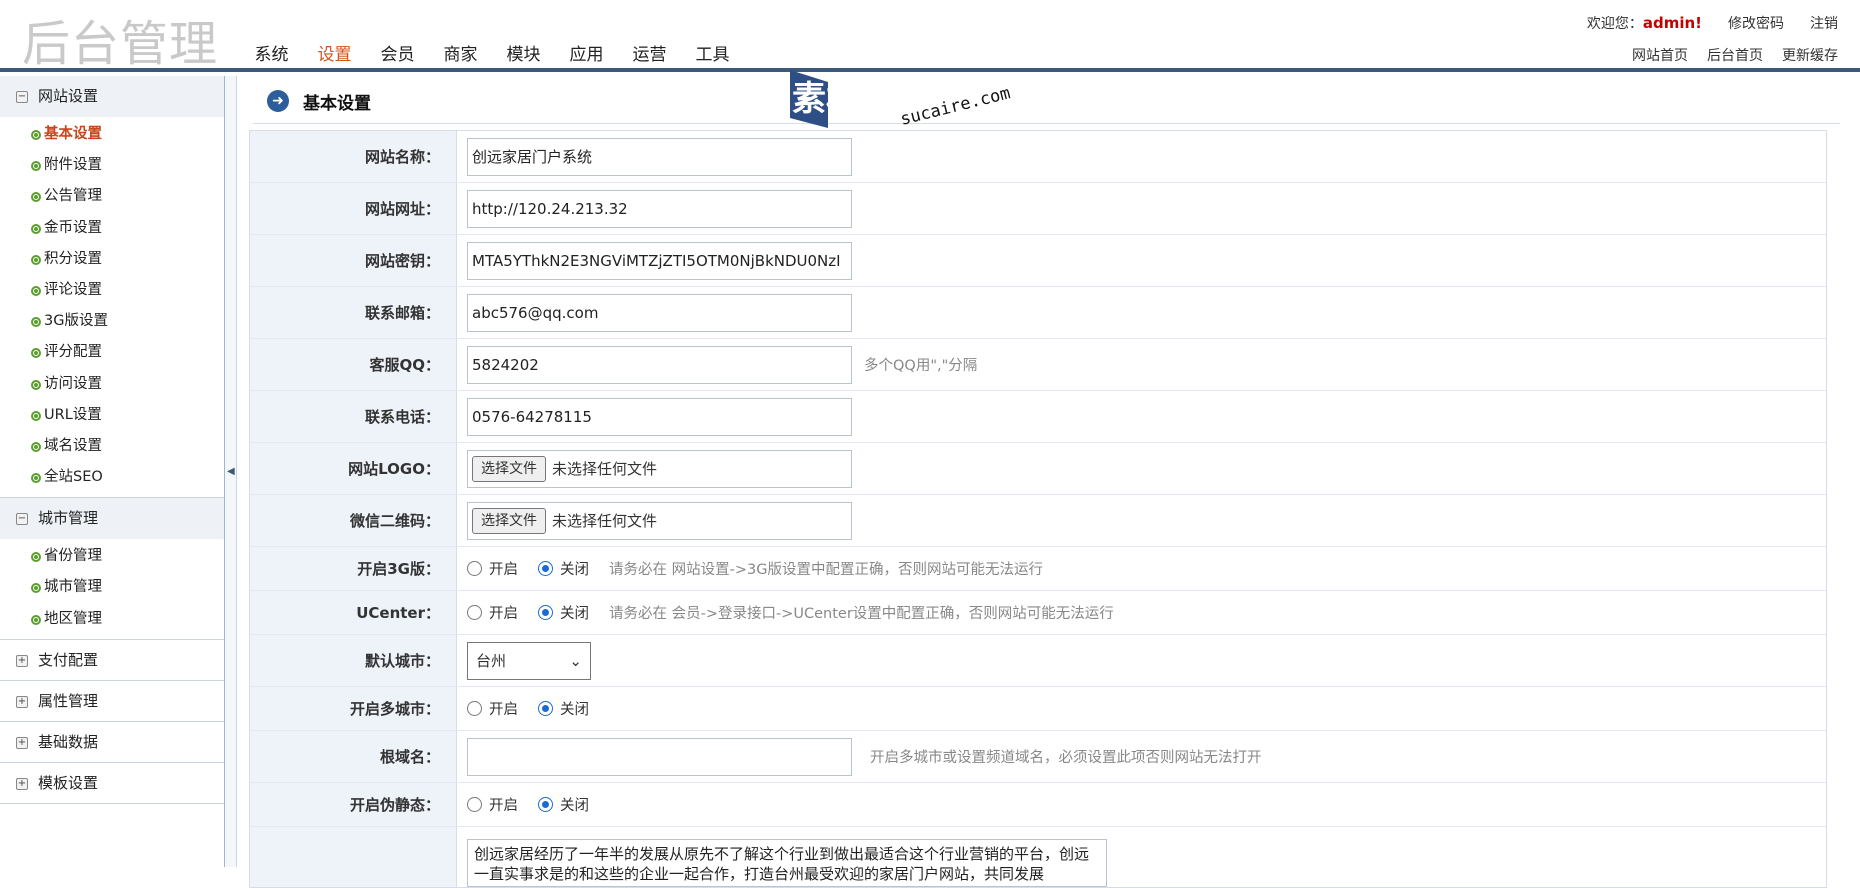 This screenshot has height=888, width=1860. I want to click on sidebar-item-seo: 全站SEO, so click(112, 477).